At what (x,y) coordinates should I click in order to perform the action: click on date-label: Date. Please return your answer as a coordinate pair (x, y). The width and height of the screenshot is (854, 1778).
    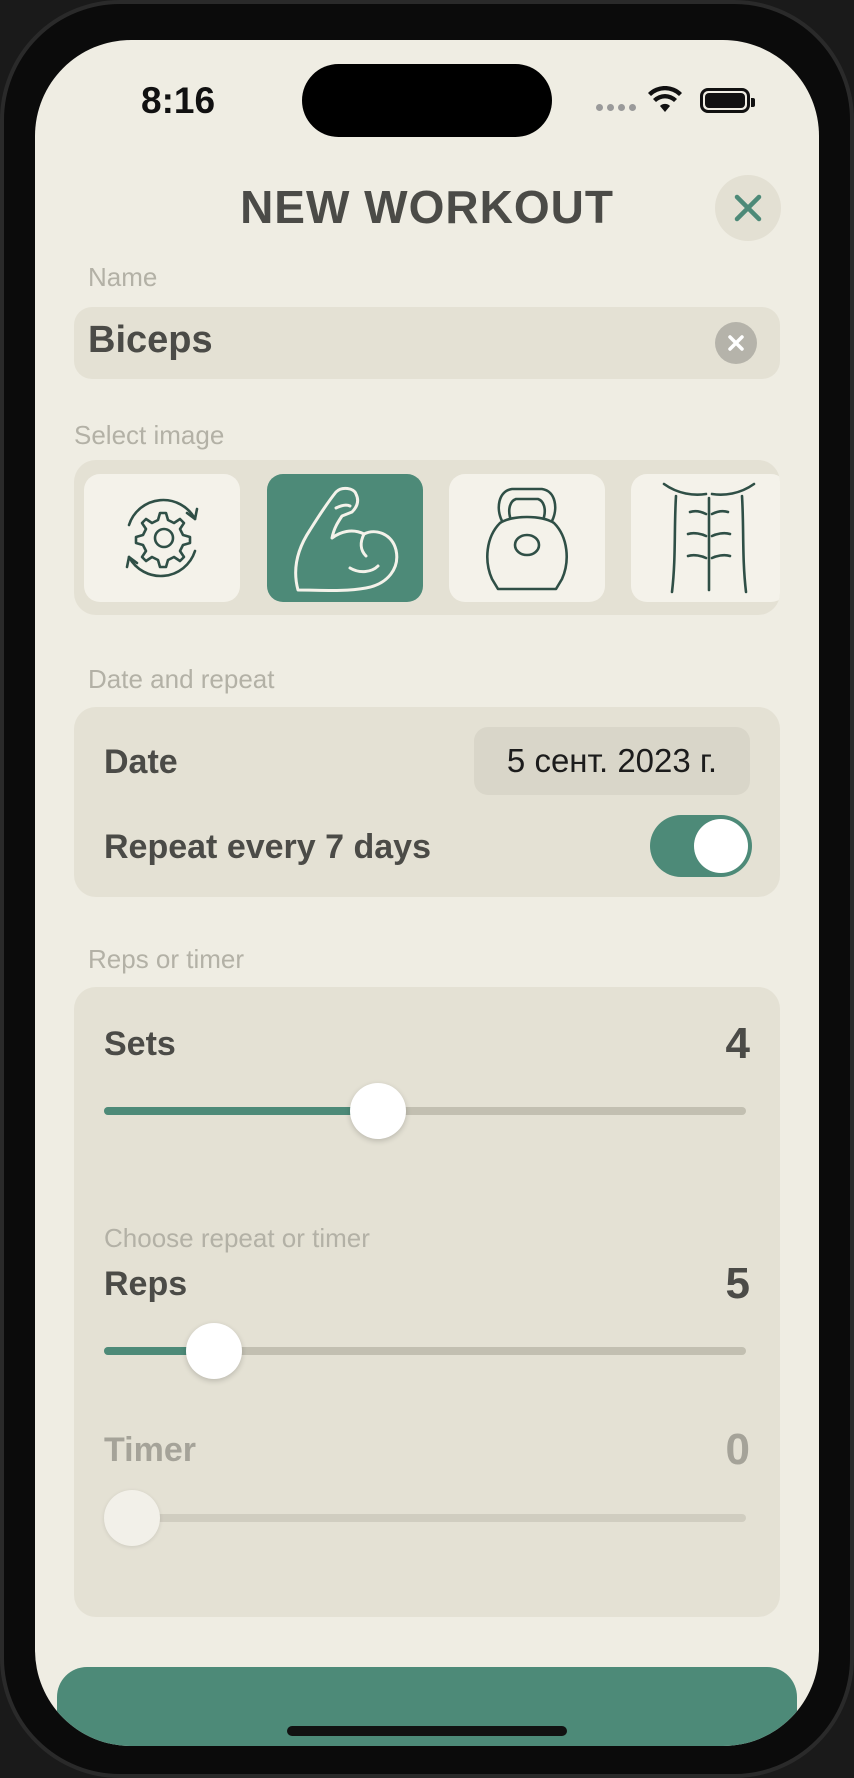
    Looking at the image, I should click on (141, 762).